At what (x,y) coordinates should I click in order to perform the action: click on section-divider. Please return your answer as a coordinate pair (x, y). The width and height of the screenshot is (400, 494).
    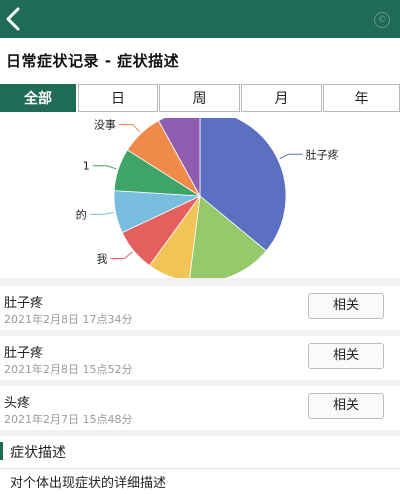
    Looking at the image, I should click on (200, 468).